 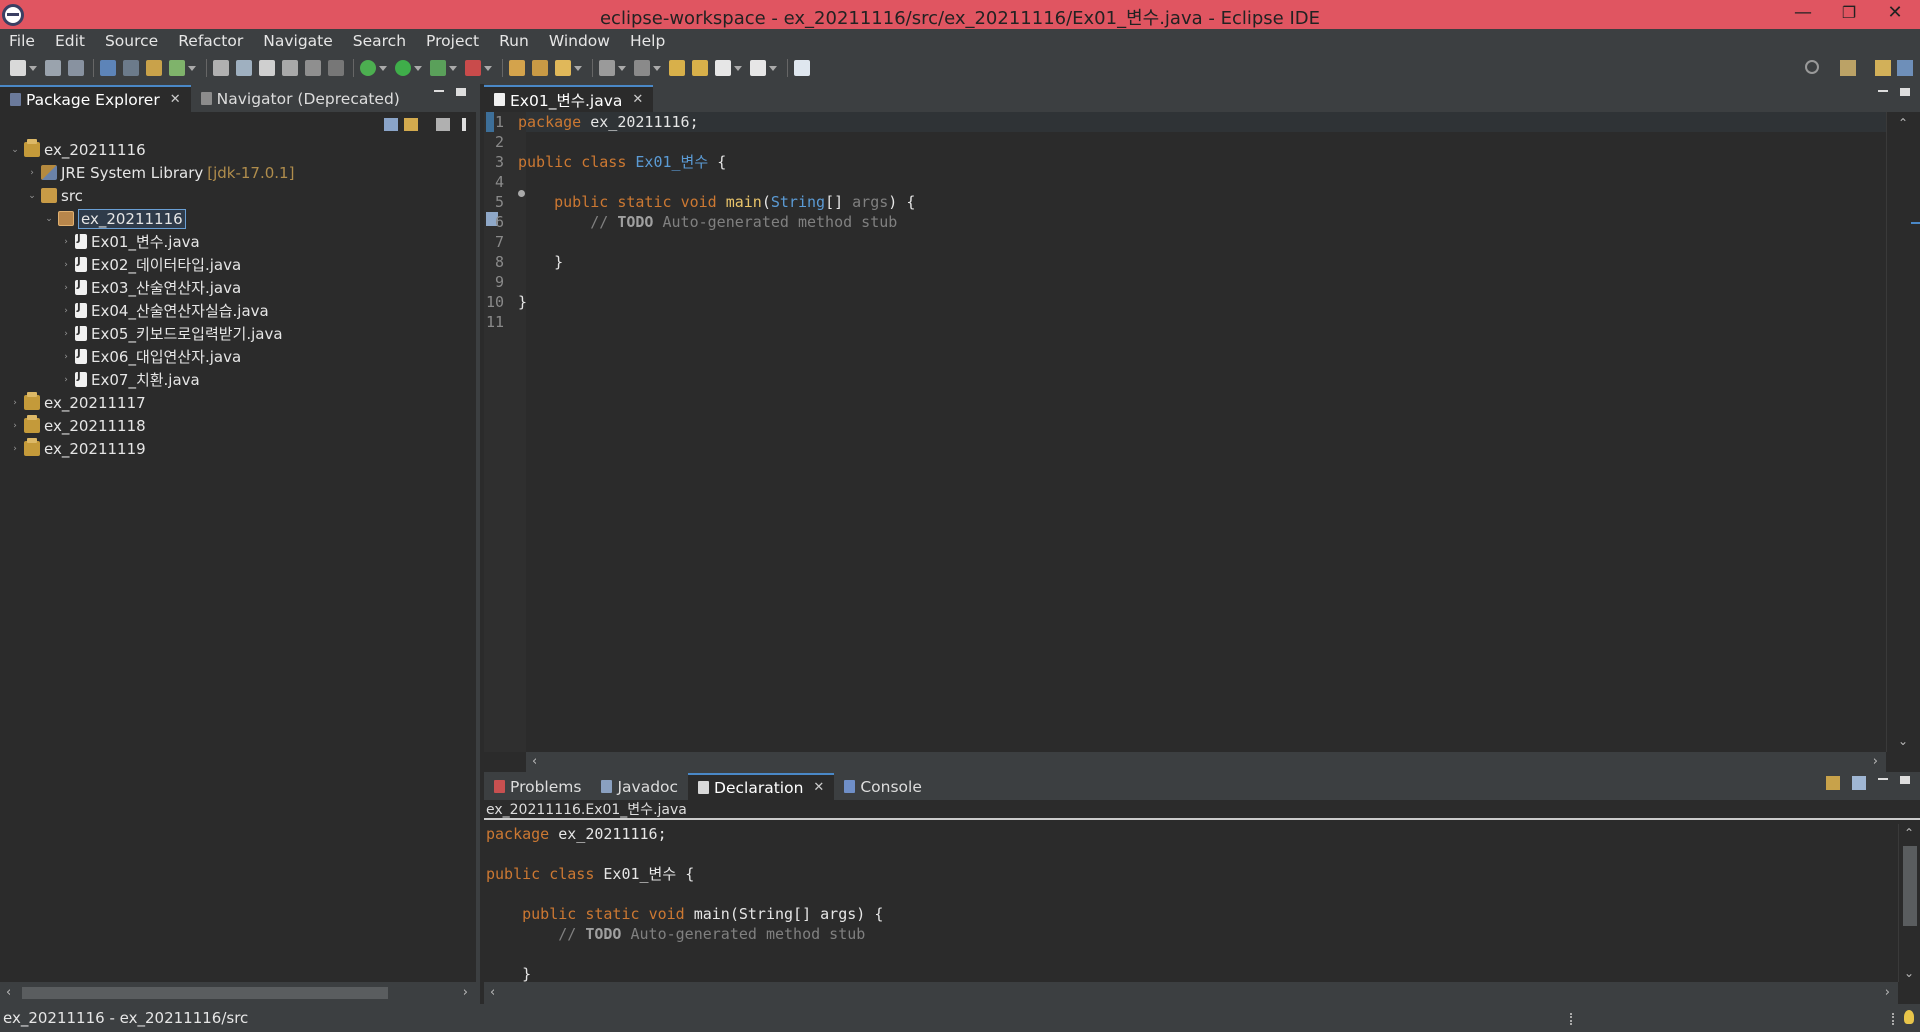 I want to click on save-icon, so click(x=53, y=68).